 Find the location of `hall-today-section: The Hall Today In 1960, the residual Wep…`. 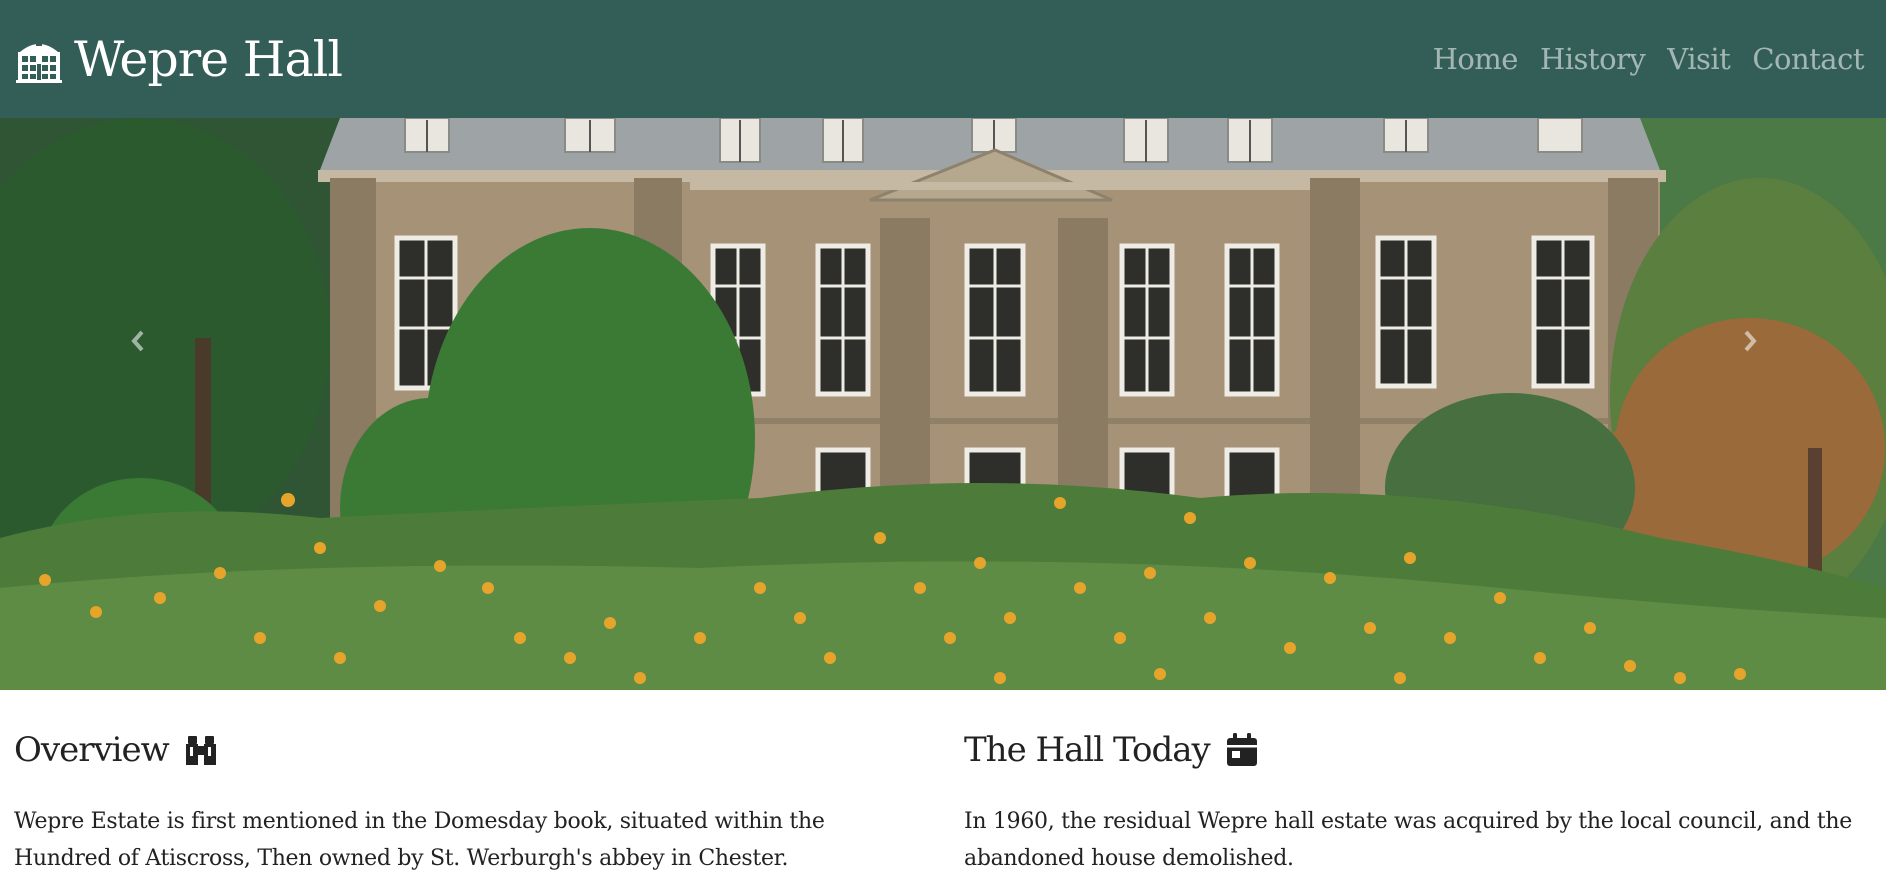

hall-today-section: The Hall Today In 1960, the residual Wep… is located at coordinates (1418, 783).